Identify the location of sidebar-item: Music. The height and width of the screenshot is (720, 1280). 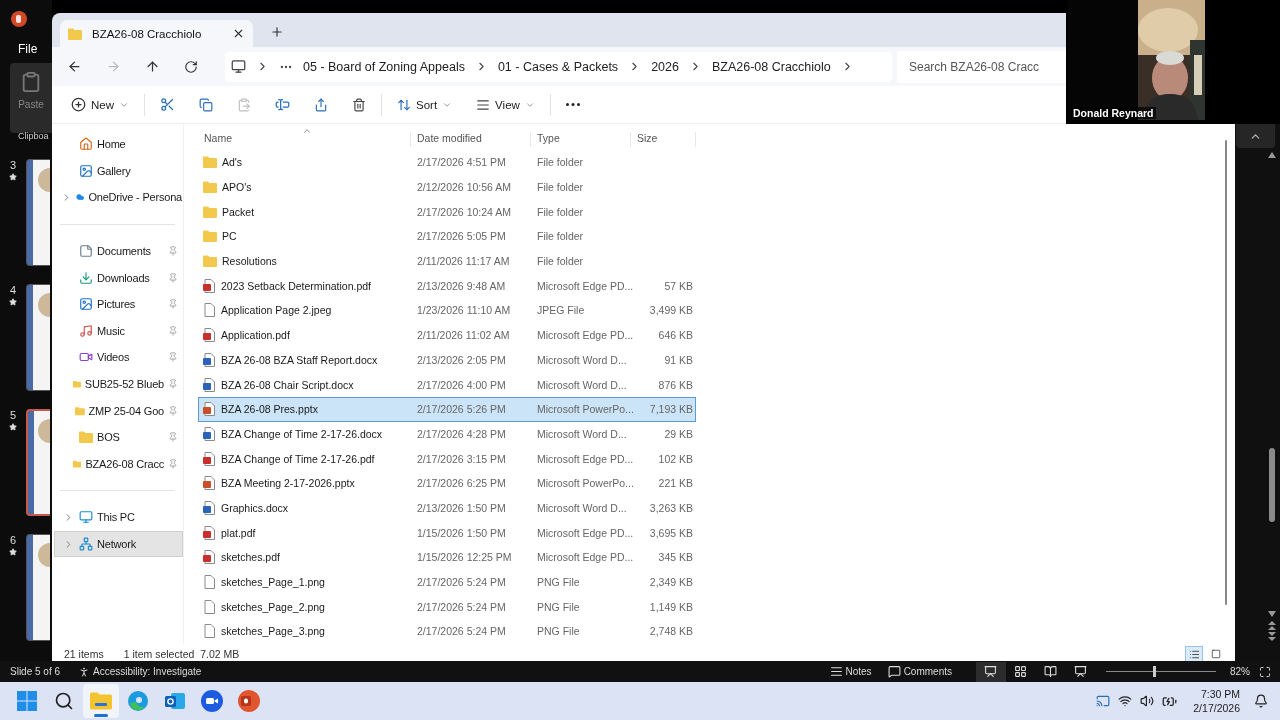
(118, 331).